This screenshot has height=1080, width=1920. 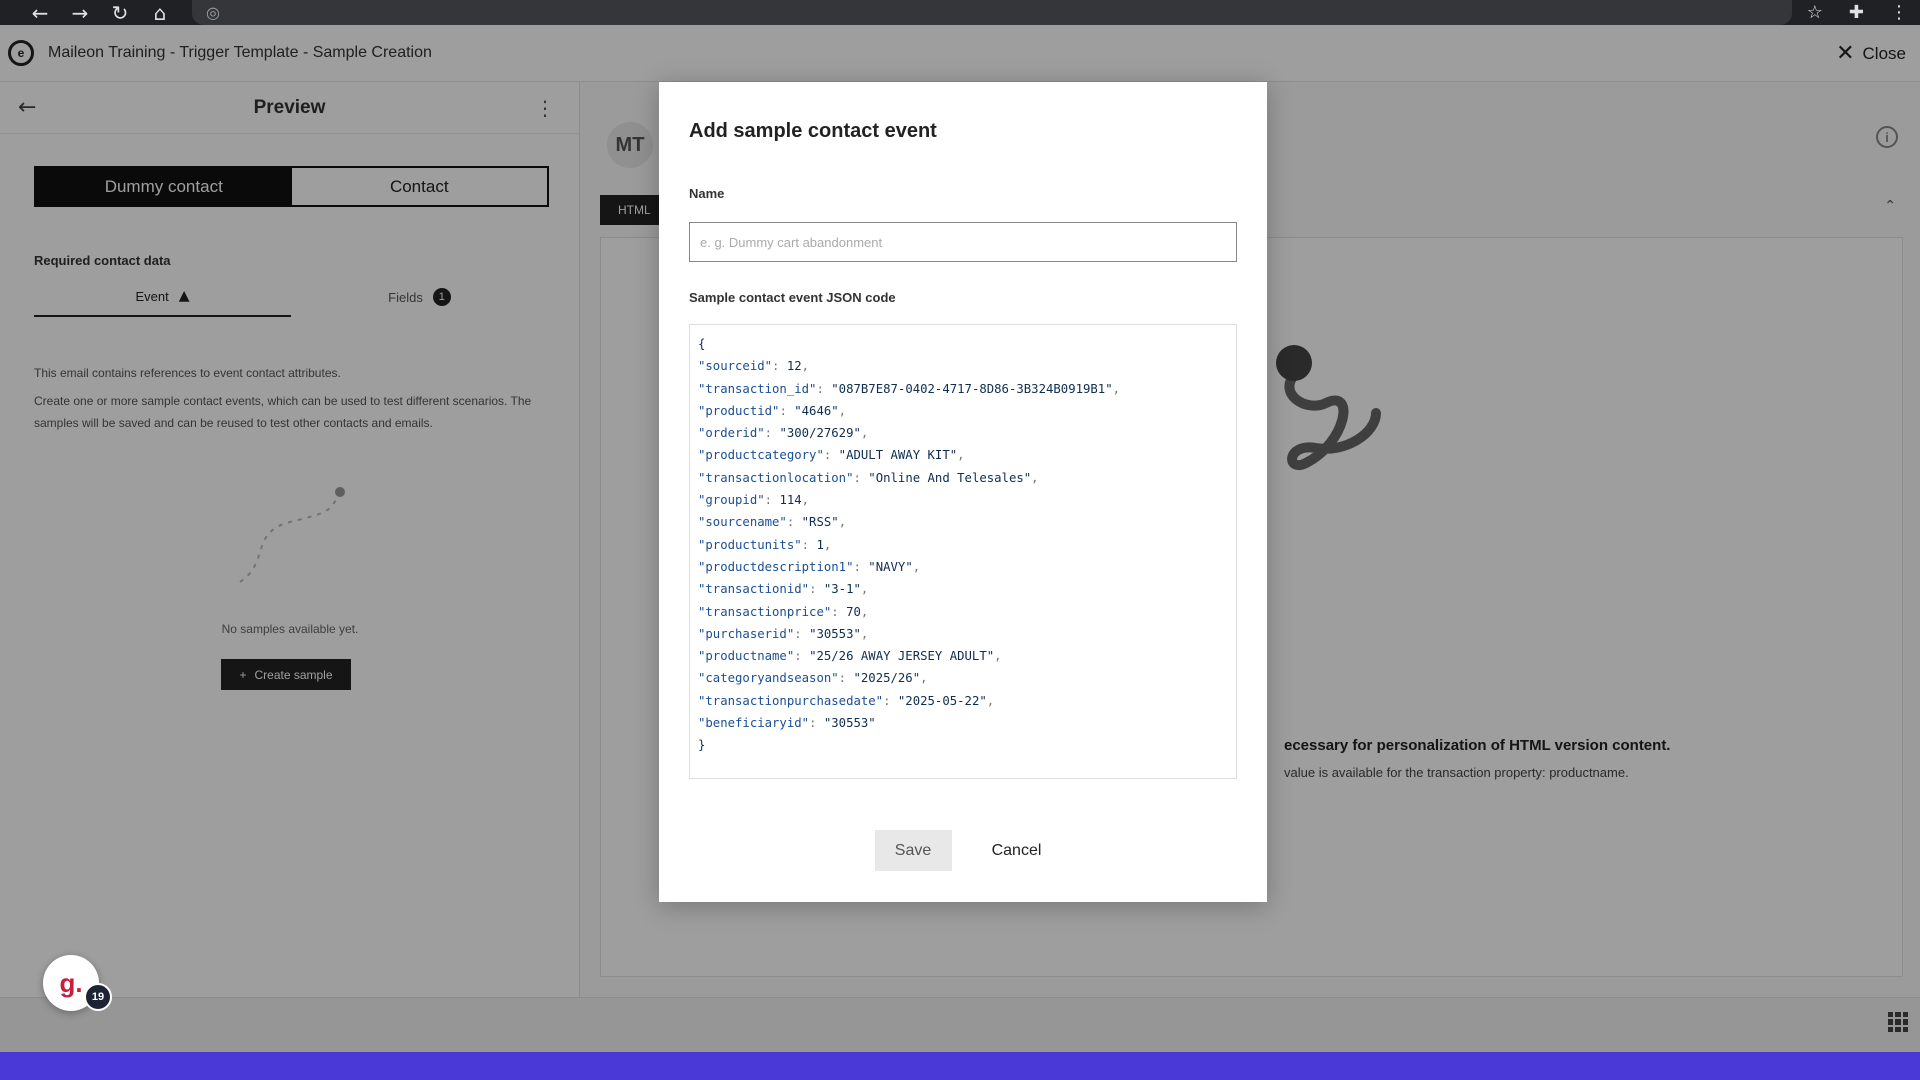 What do you see at coordinates (942, 700) in the screenshot?
I see `json-value: "2025-05-22"` at bounding box center [942, 700].